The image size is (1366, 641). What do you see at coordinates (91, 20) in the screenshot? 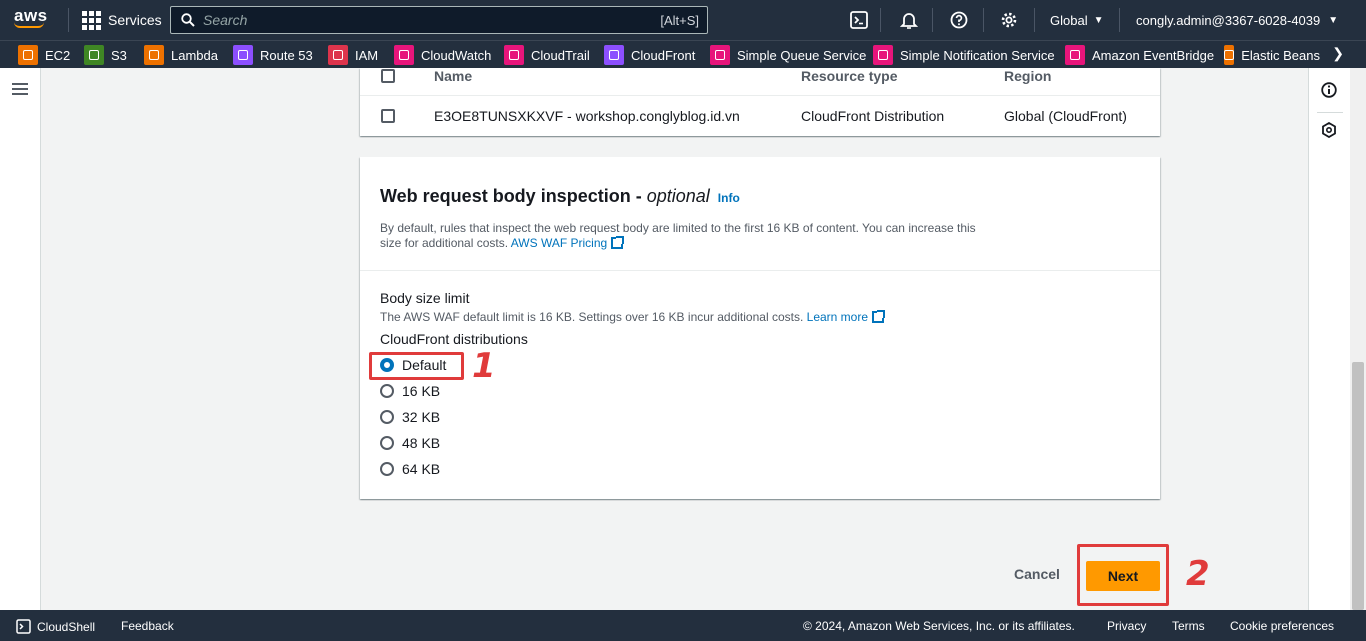
I see `grid-icon` at bounding box center [91, 20].